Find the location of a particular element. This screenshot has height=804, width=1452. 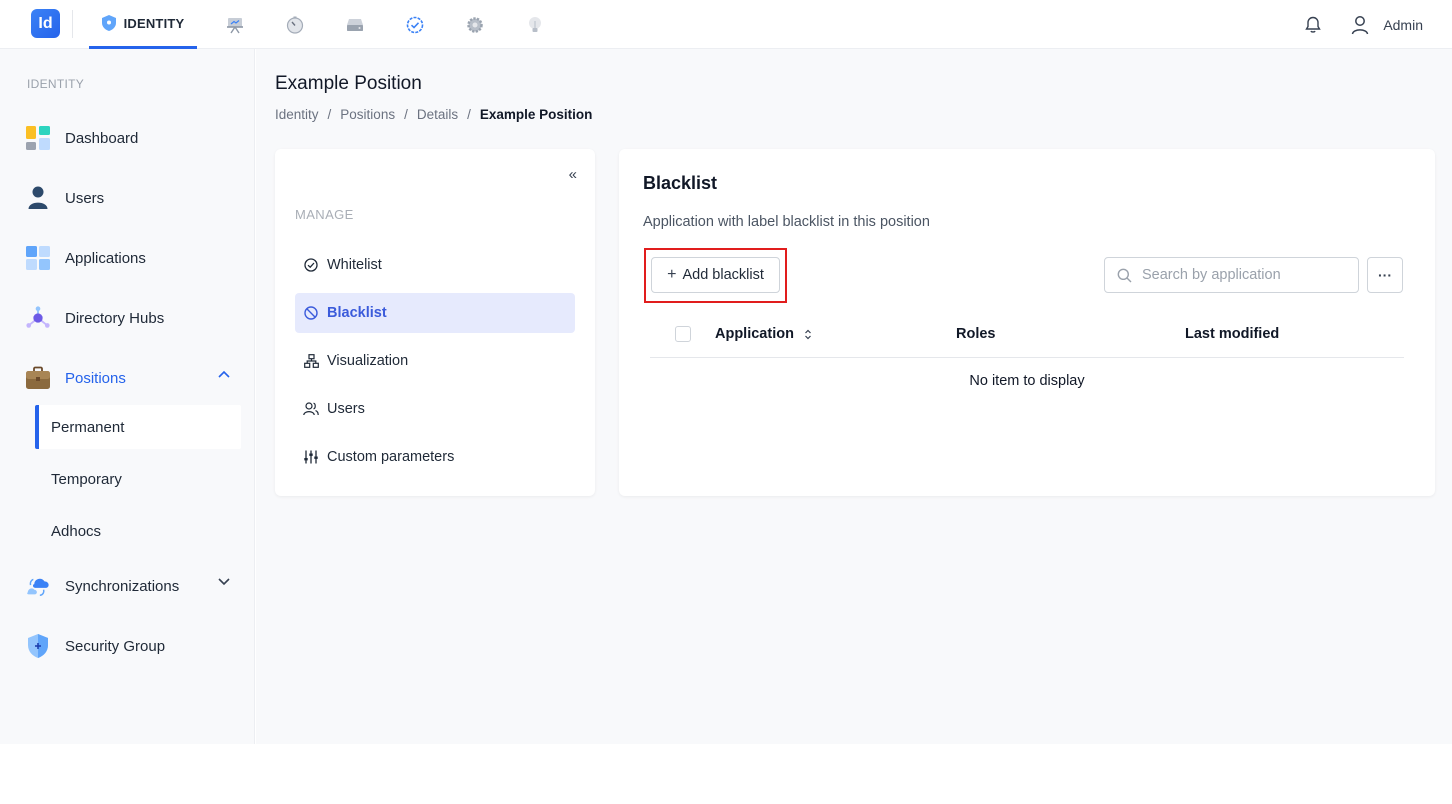

block-icon is located at coordinates (311, 313).